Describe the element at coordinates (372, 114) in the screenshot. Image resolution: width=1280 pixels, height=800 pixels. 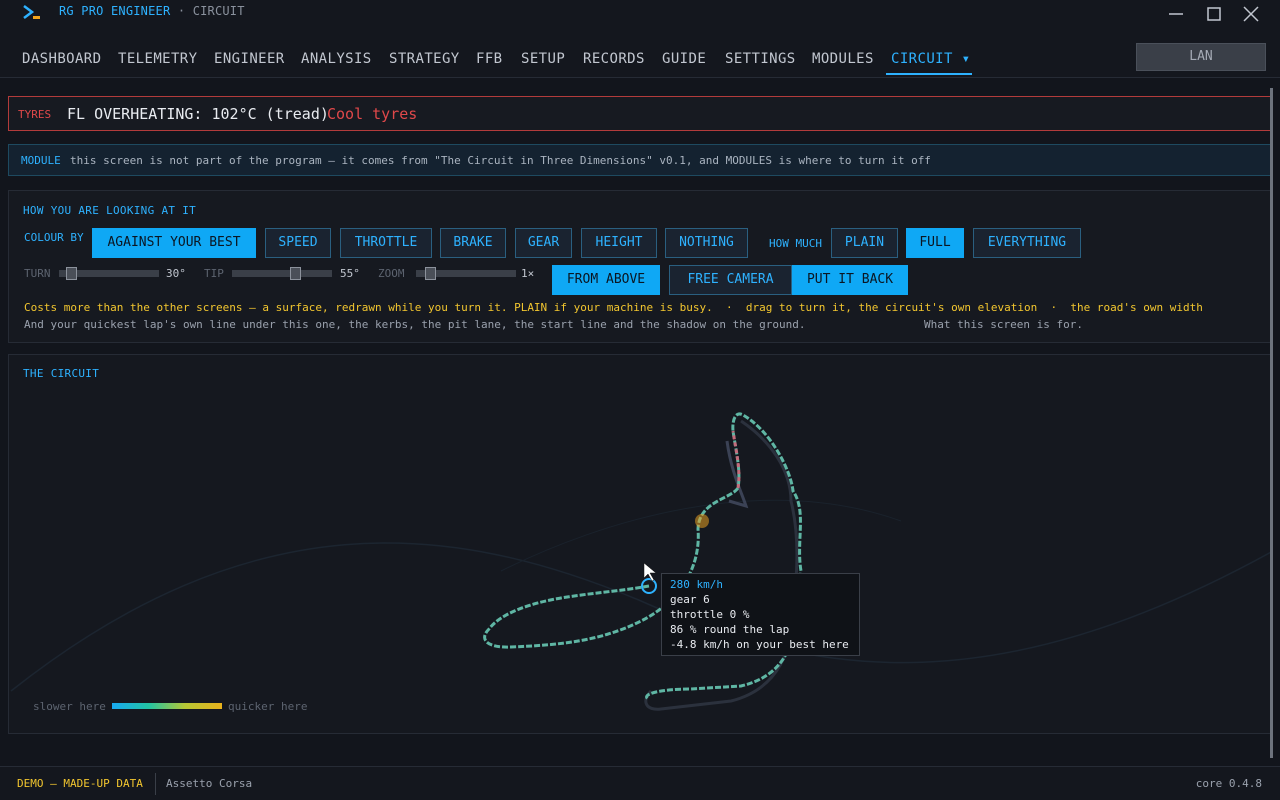
I see `alert-action: Cool tyres` at that location.